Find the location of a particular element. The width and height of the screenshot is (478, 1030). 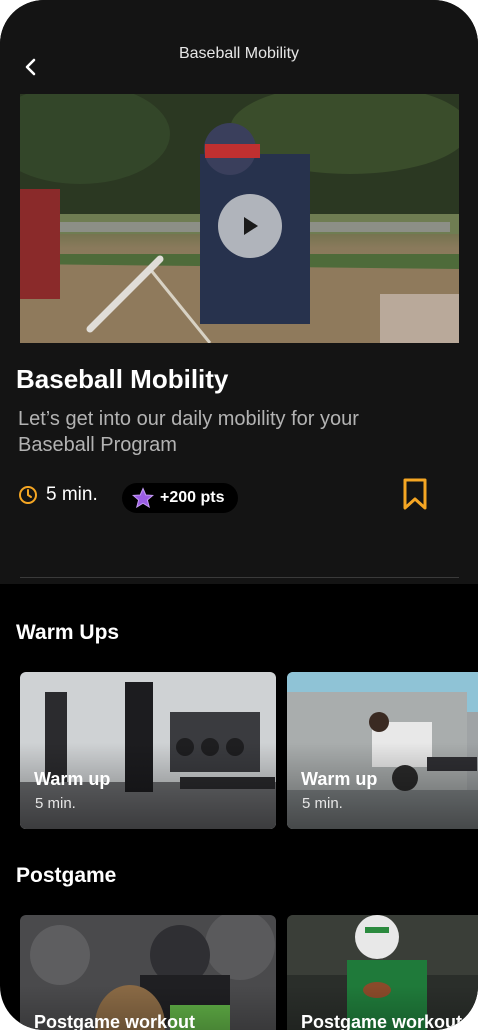

program-title: Baseball Mobility is located at coordinates (122, 379).